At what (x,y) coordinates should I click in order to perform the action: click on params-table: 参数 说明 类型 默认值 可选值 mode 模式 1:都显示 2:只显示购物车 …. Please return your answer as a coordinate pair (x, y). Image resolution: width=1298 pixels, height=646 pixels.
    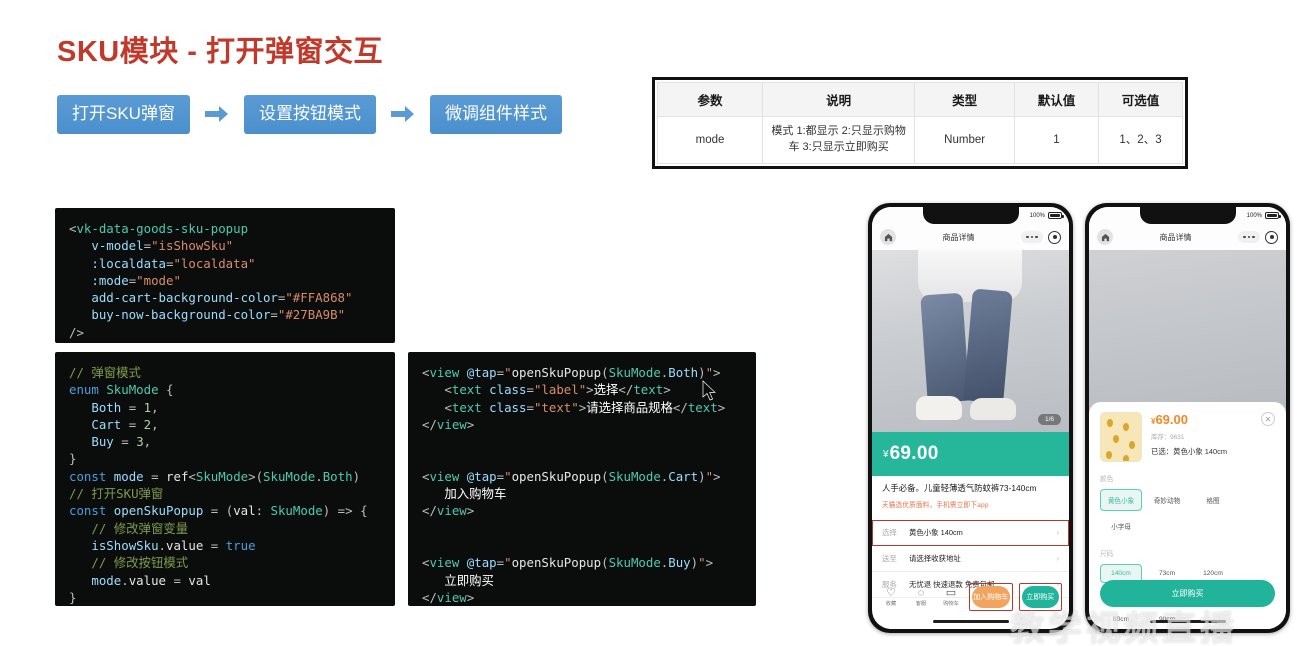
    Looking at the image, I should click on (920, 123).